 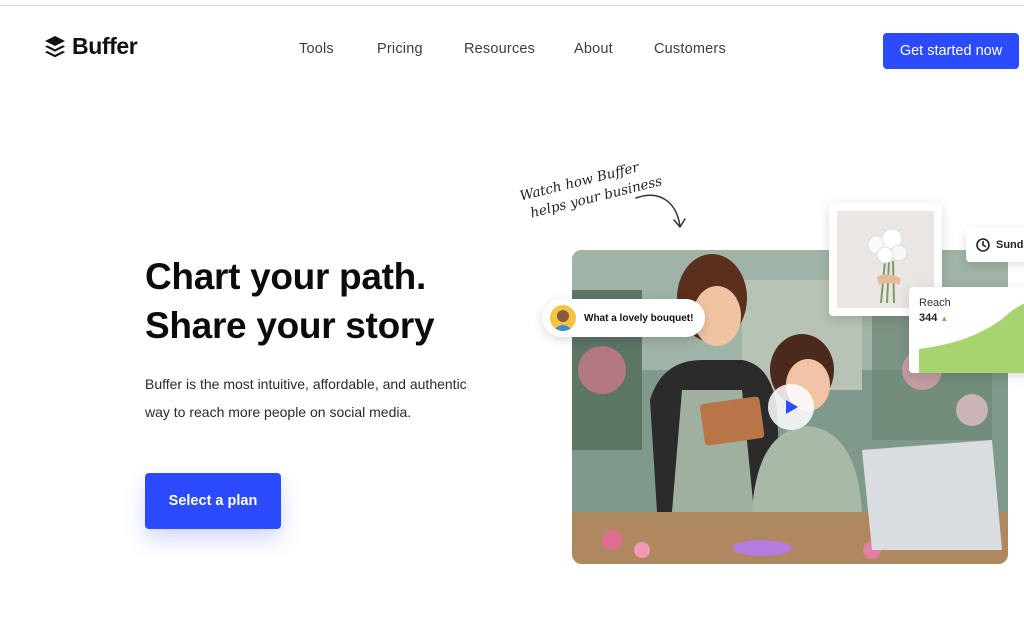 I want to click on hero-title-line-2: Share your story, so click(x=290, y=325).